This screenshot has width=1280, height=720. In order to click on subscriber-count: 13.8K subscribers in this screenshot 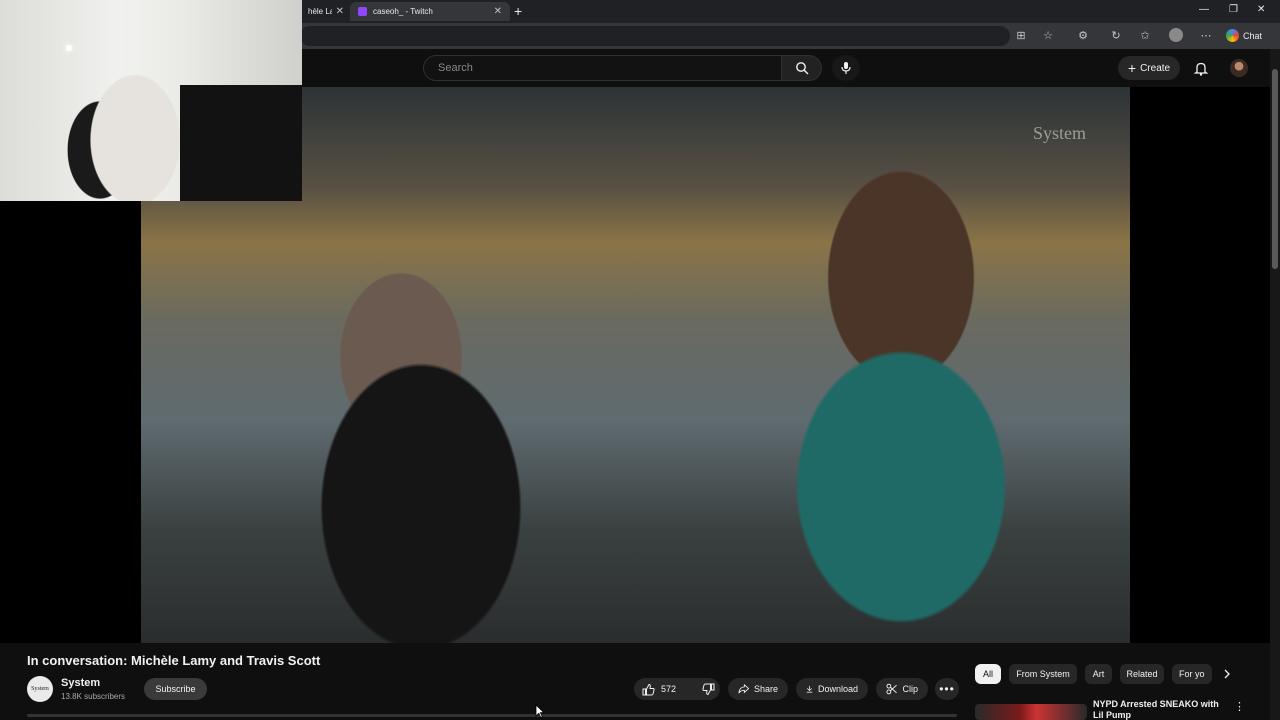, I will do `click(93, 696)`.